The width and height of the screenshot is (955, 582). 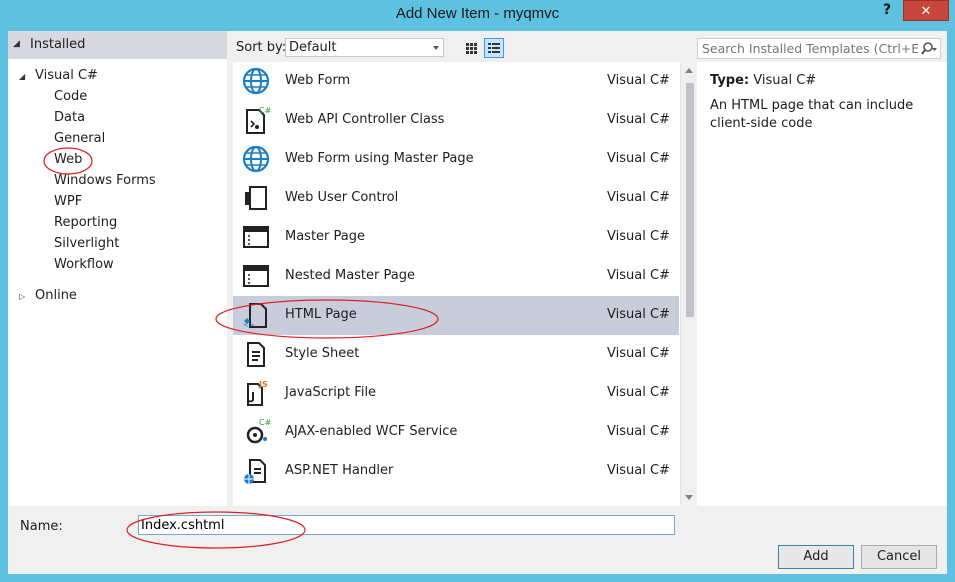 What do you see at coordinates (689, 70) in the screenshot?
I see `scroll-up-icon` at bounding box center [689, 70].